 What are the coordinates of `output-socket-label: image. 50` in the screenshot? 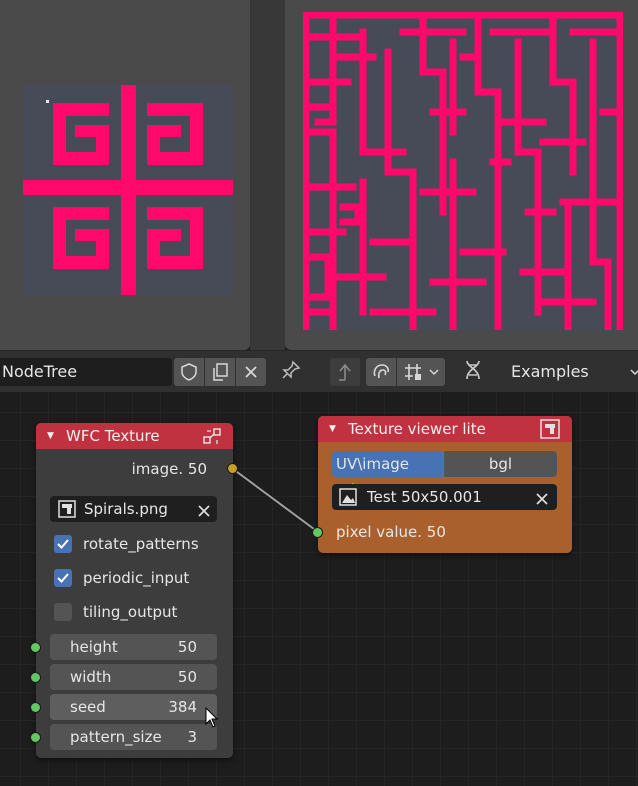 It's located at (169, 469).